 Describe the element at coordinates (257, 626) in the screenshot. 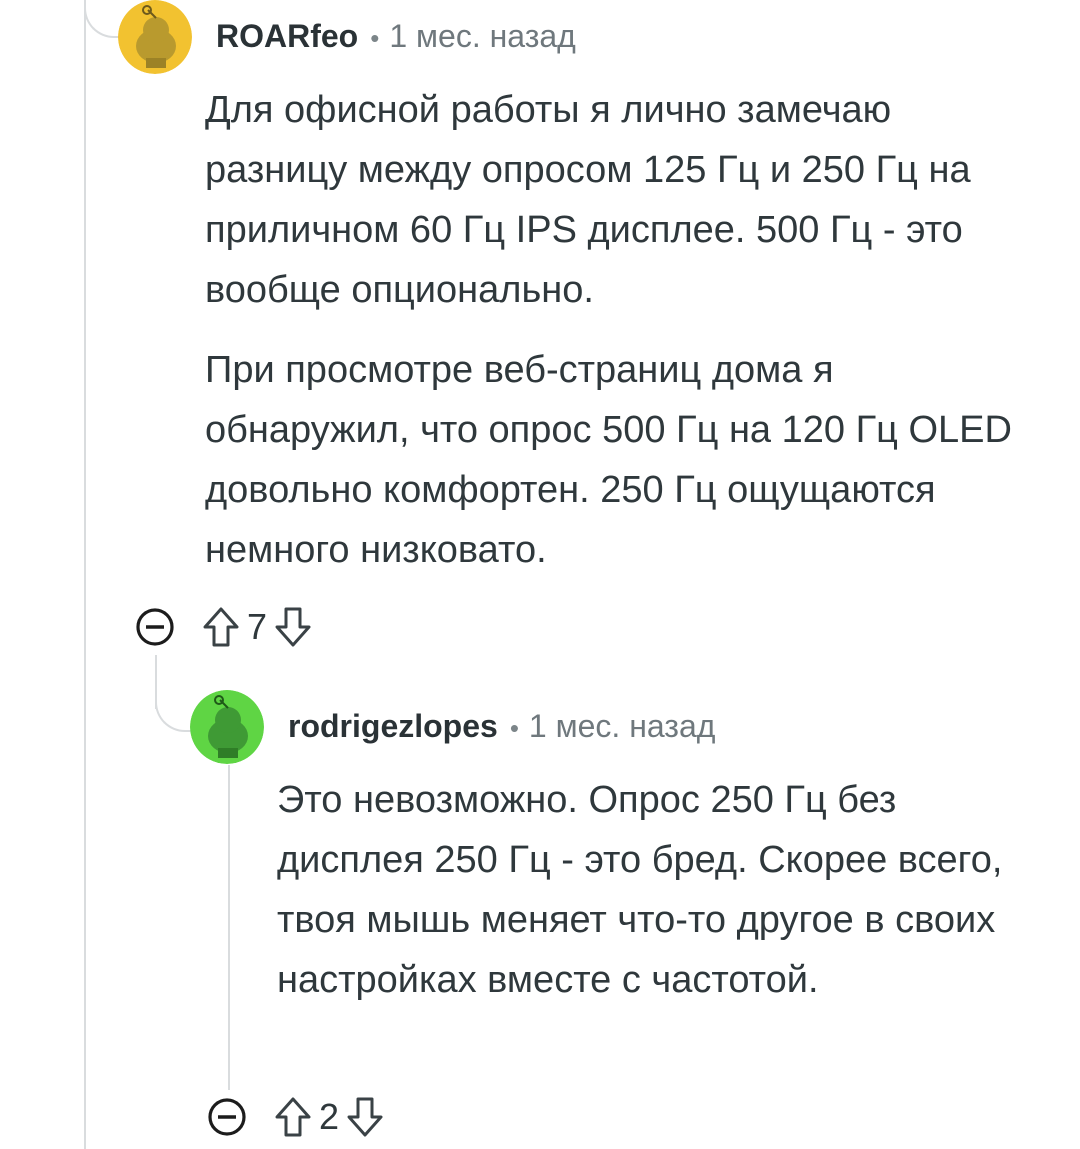

I see `vote-score: 7` at that location.